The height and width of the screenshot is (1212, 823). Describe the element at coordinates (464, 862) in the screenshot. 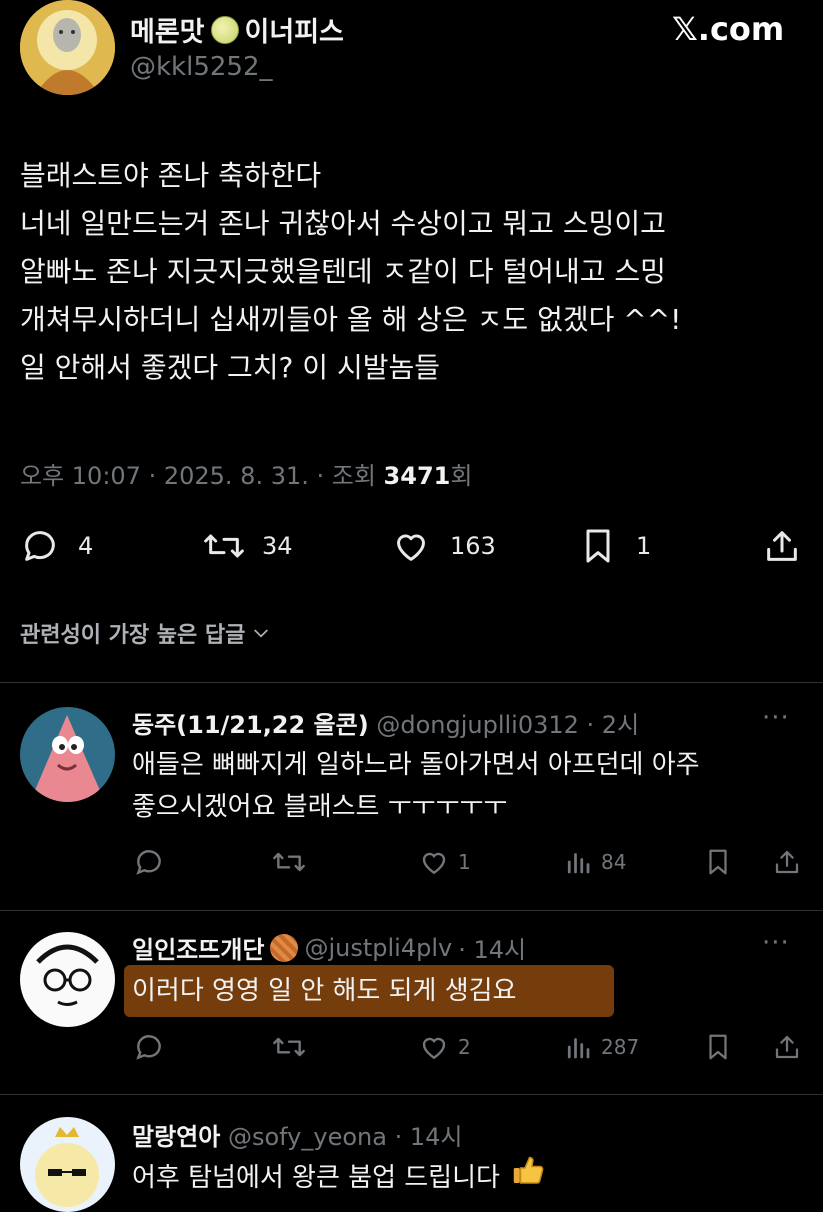

I see `like-count: 1` at that location.